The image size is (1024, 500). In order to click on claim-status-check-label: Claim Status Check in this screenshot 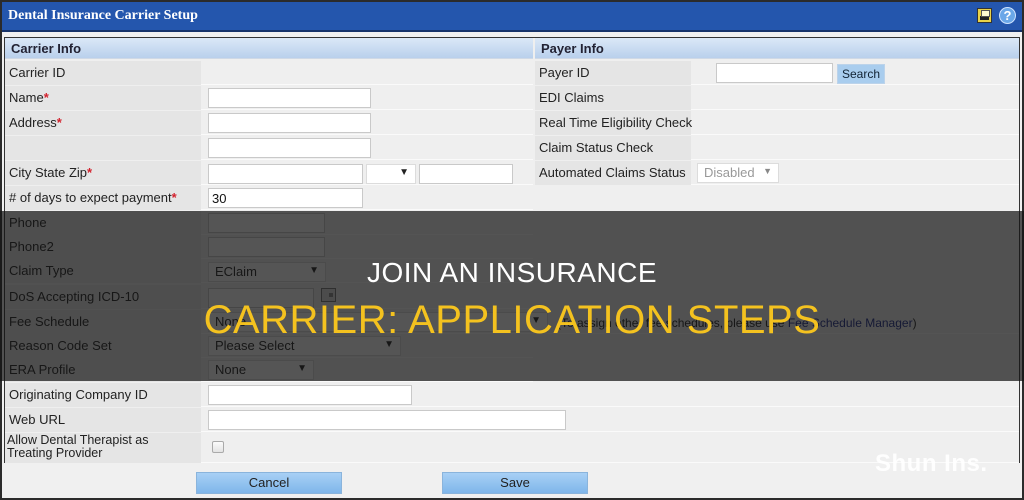, I will do `click(613, 148)`.